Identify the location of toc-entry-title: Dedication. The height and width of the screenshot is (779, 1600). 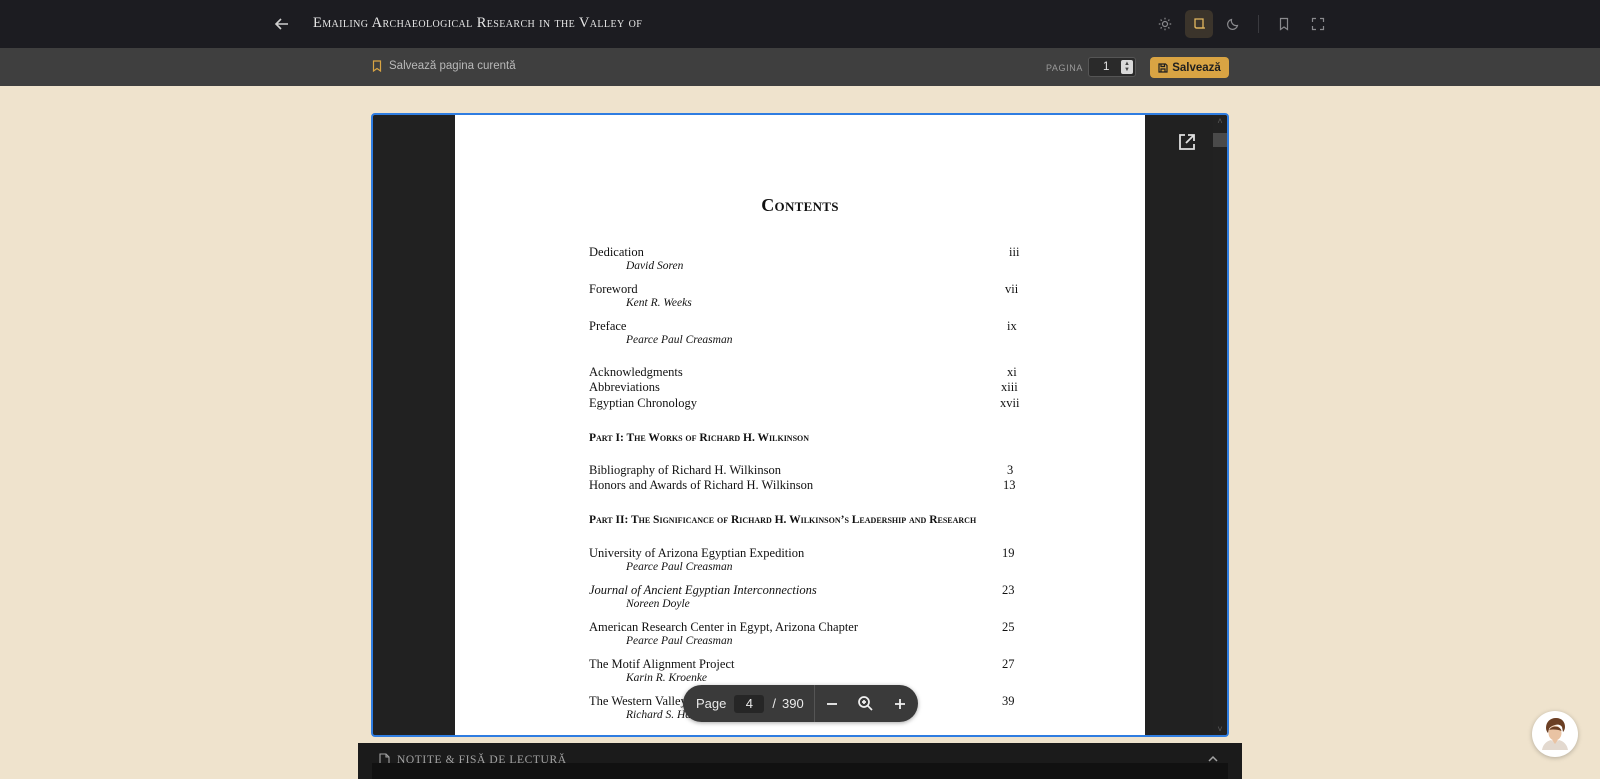
(616, 252).